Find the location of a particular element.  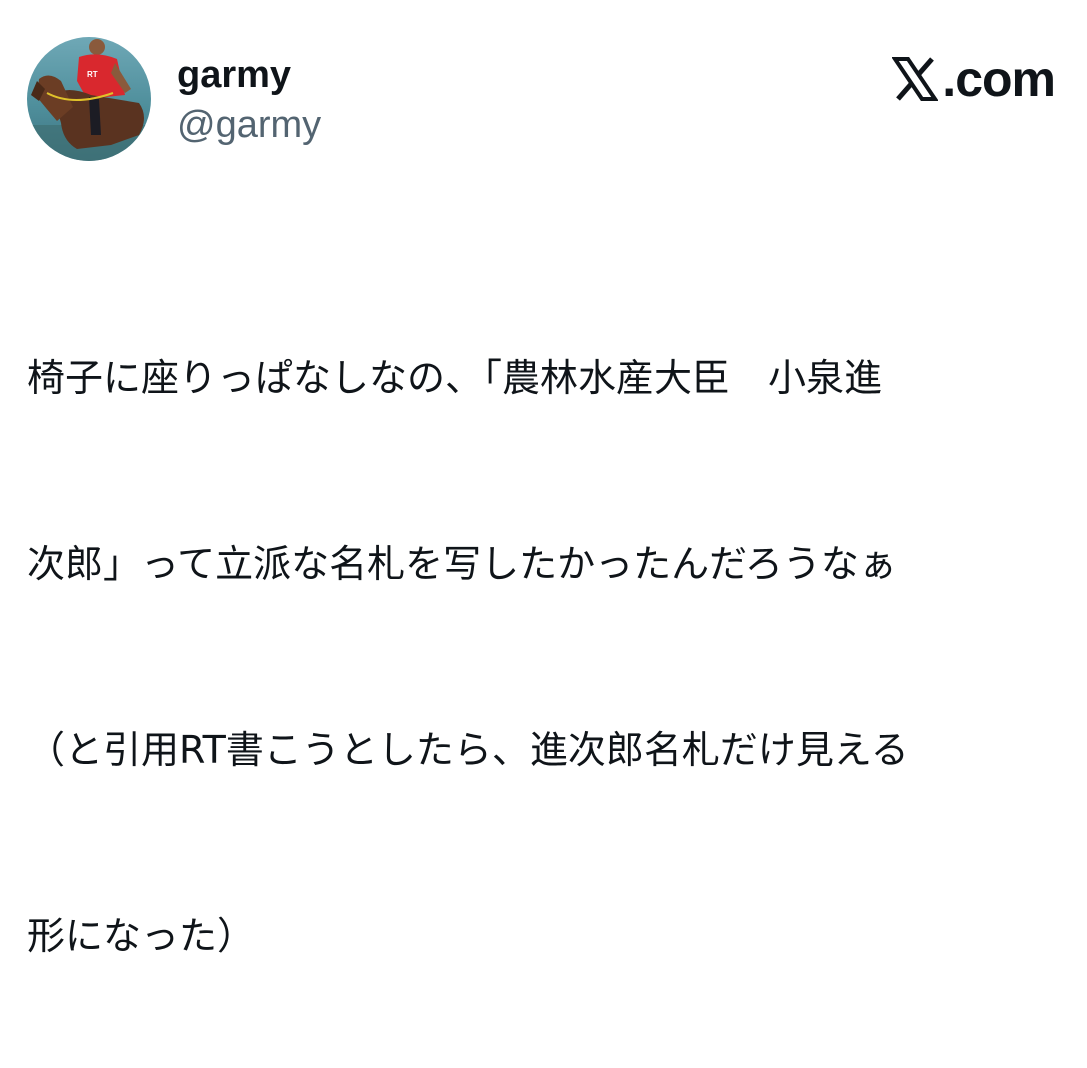

tweet-text-line: 次郎」って立派な名札を写したかったんだろうなぁ is located at coordinates (462, 564).